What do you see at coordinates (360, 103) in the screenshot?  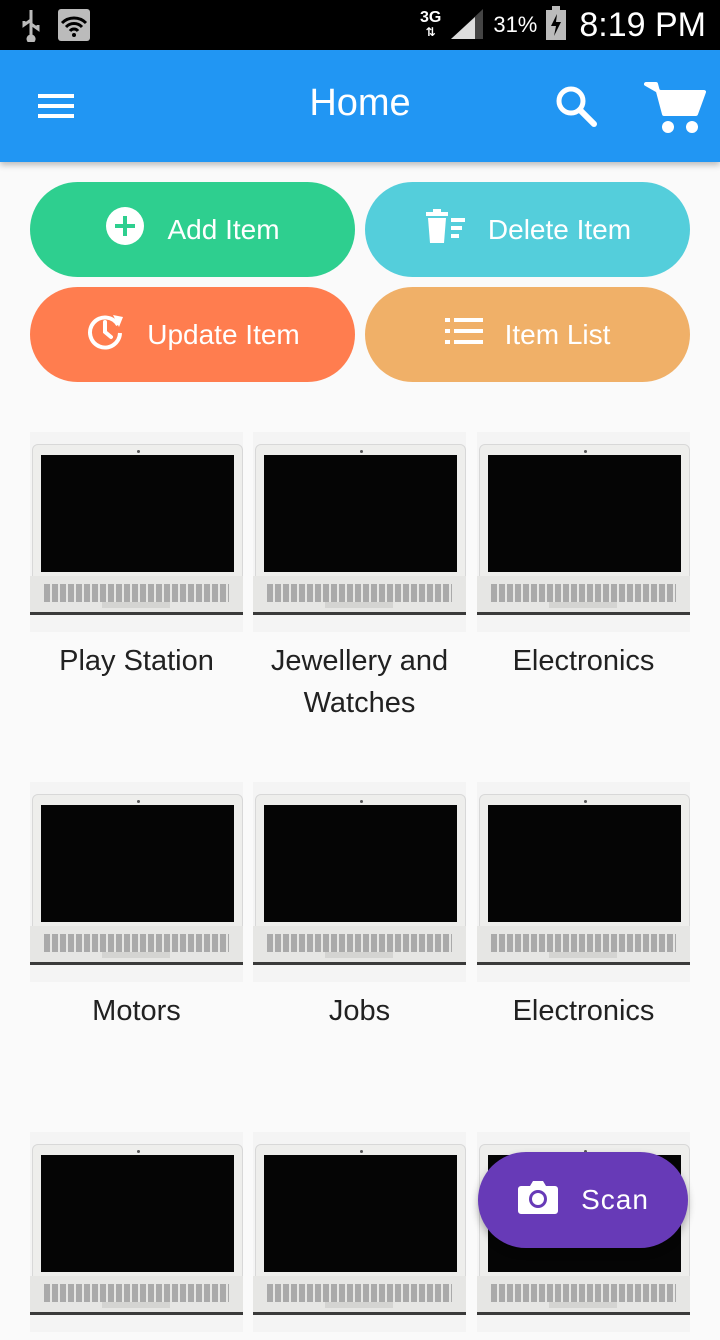 I see `page-title: Home` at bounding box center [360, 103].